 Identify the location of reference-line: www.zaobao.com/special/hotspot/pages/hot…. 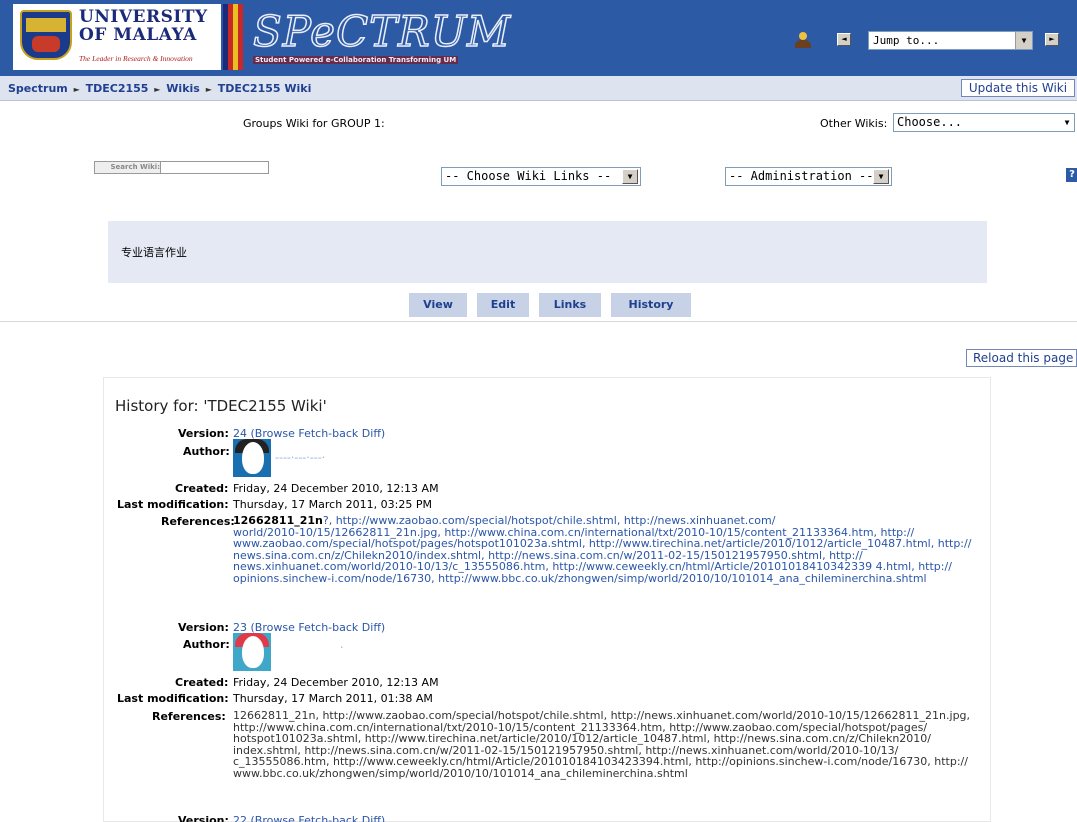
(618, 544).